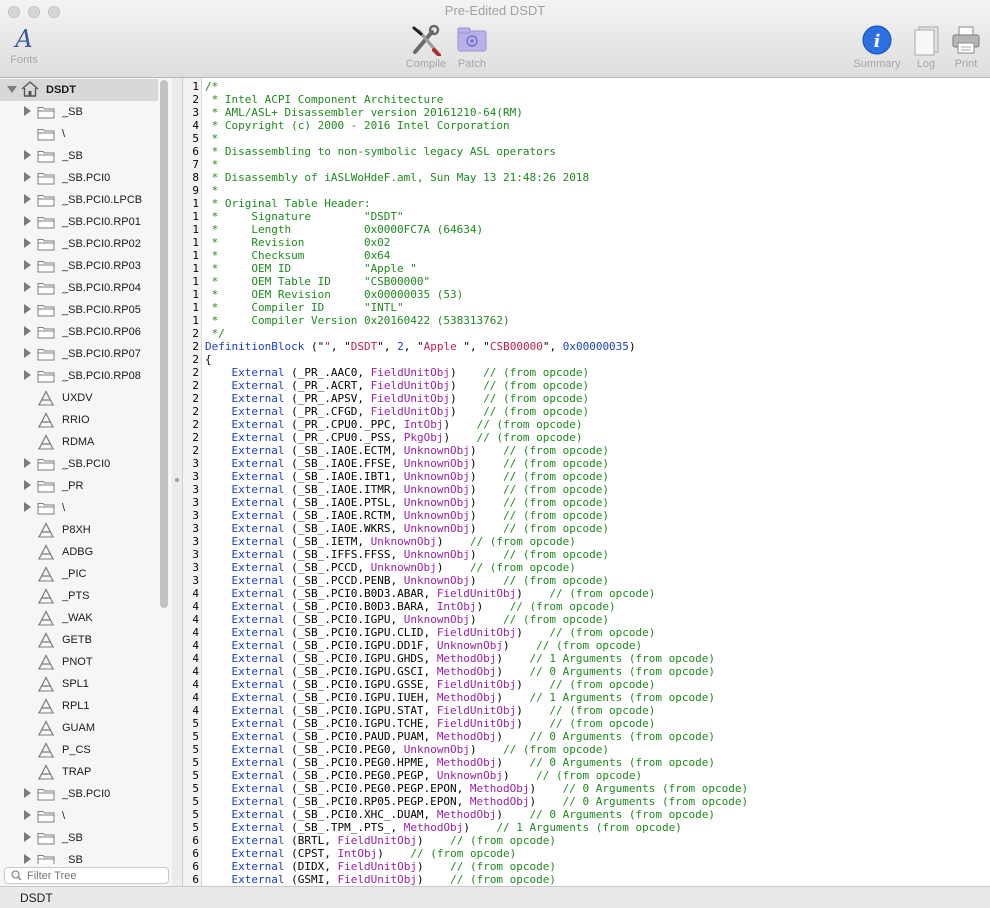 Image resolution: width=990 pixels, height=908 pixels. I want to click on code-line: * OEM ID "Apple ", so click(311, 268).